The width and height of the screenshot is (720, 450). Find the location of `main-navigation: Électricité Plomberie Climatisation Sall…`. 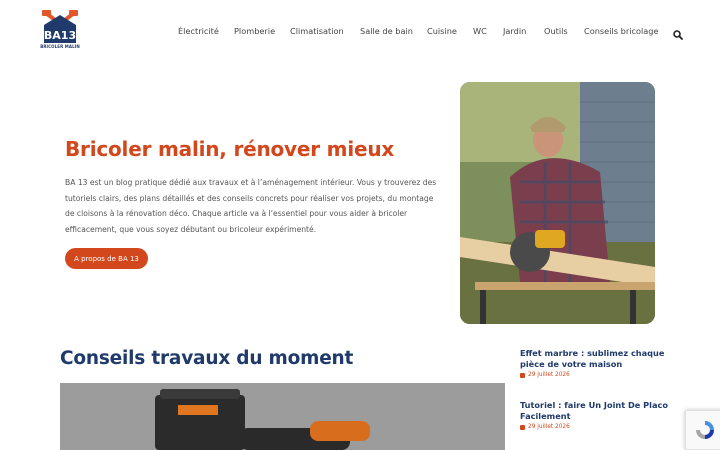

main-navigation: Électricité Plomberie Climatisation Sall… is located at coordinates (360, 32).